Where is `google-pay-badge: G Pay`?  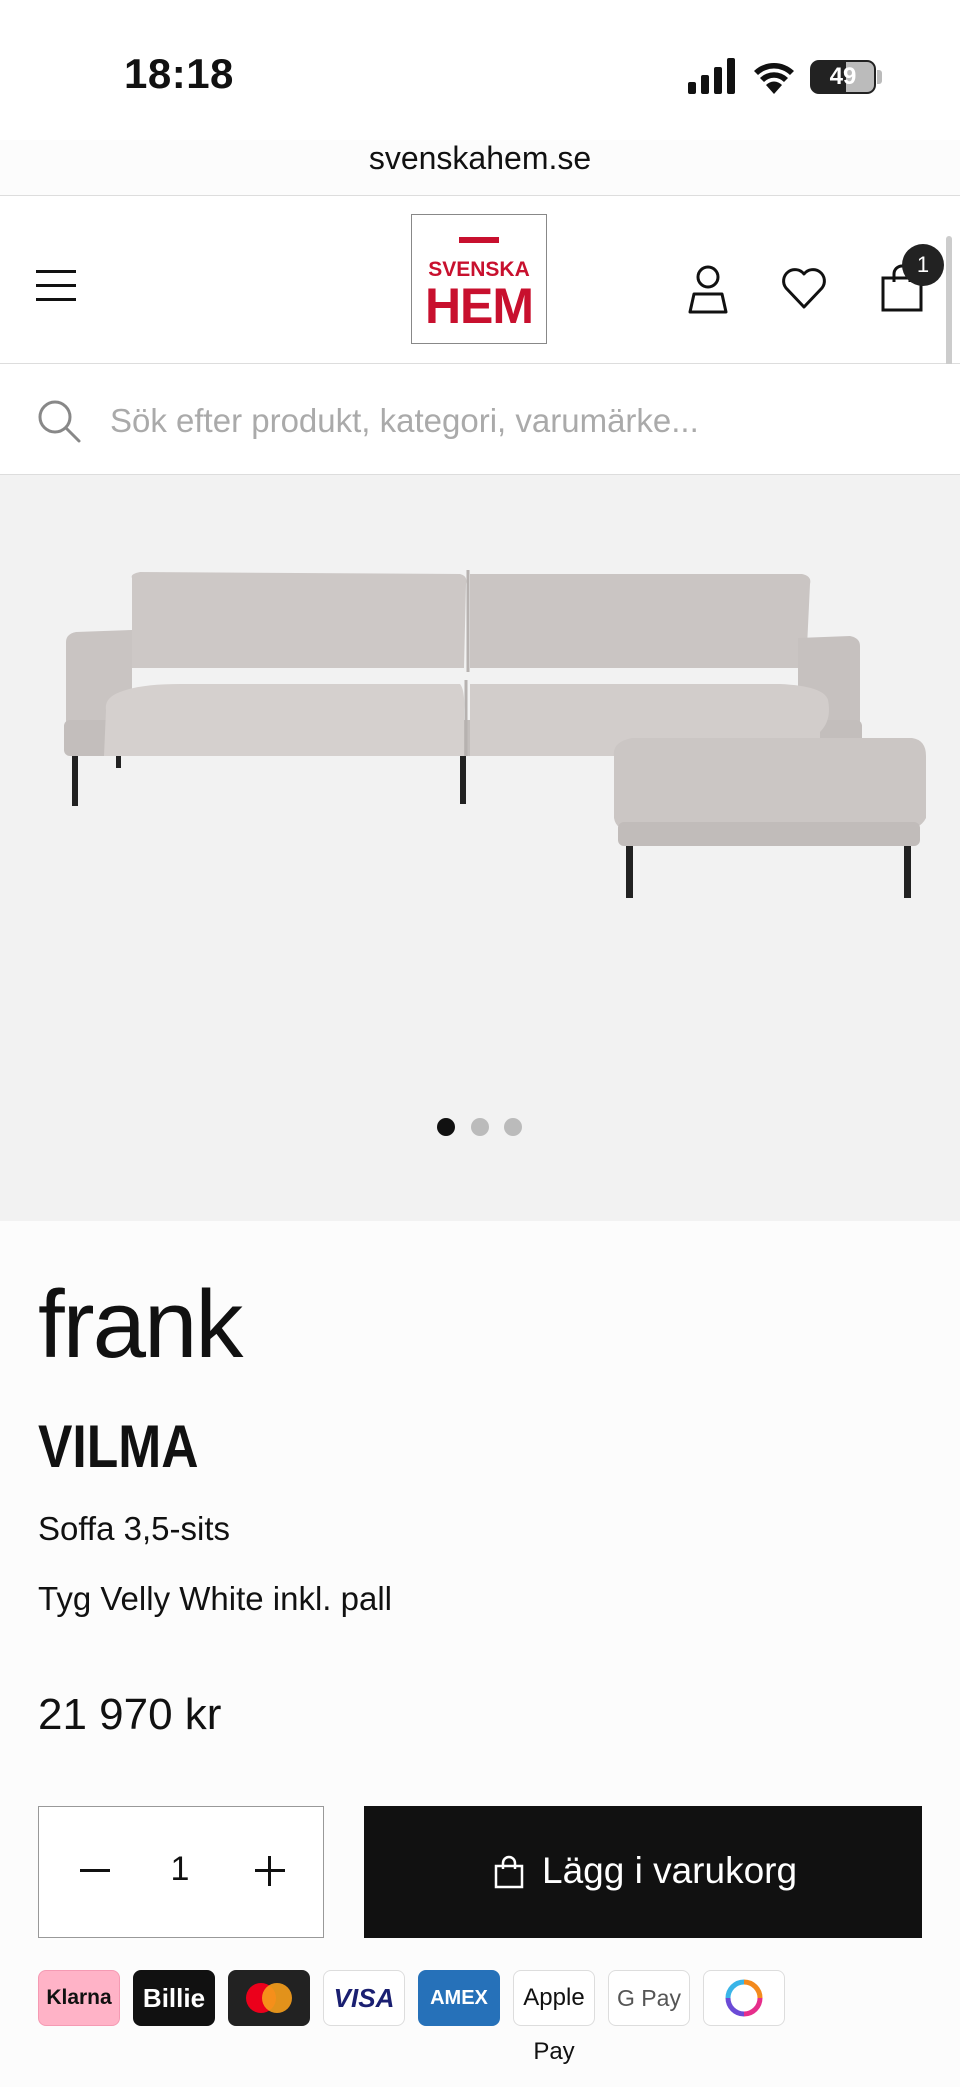
google-pay-badge: G Pay is located at coordinates (649, 1998).